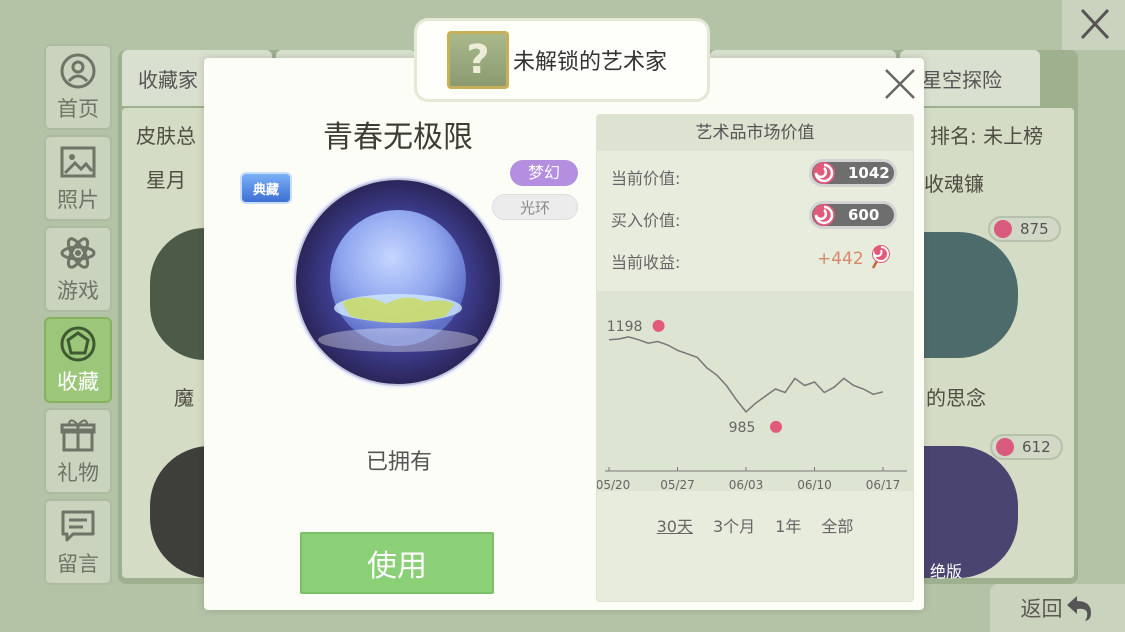 This screenshot has width=1125, height=632. Describe the element at coordinates (788, 525) in the screenshot. I see `range-1y: 1年` at that location.